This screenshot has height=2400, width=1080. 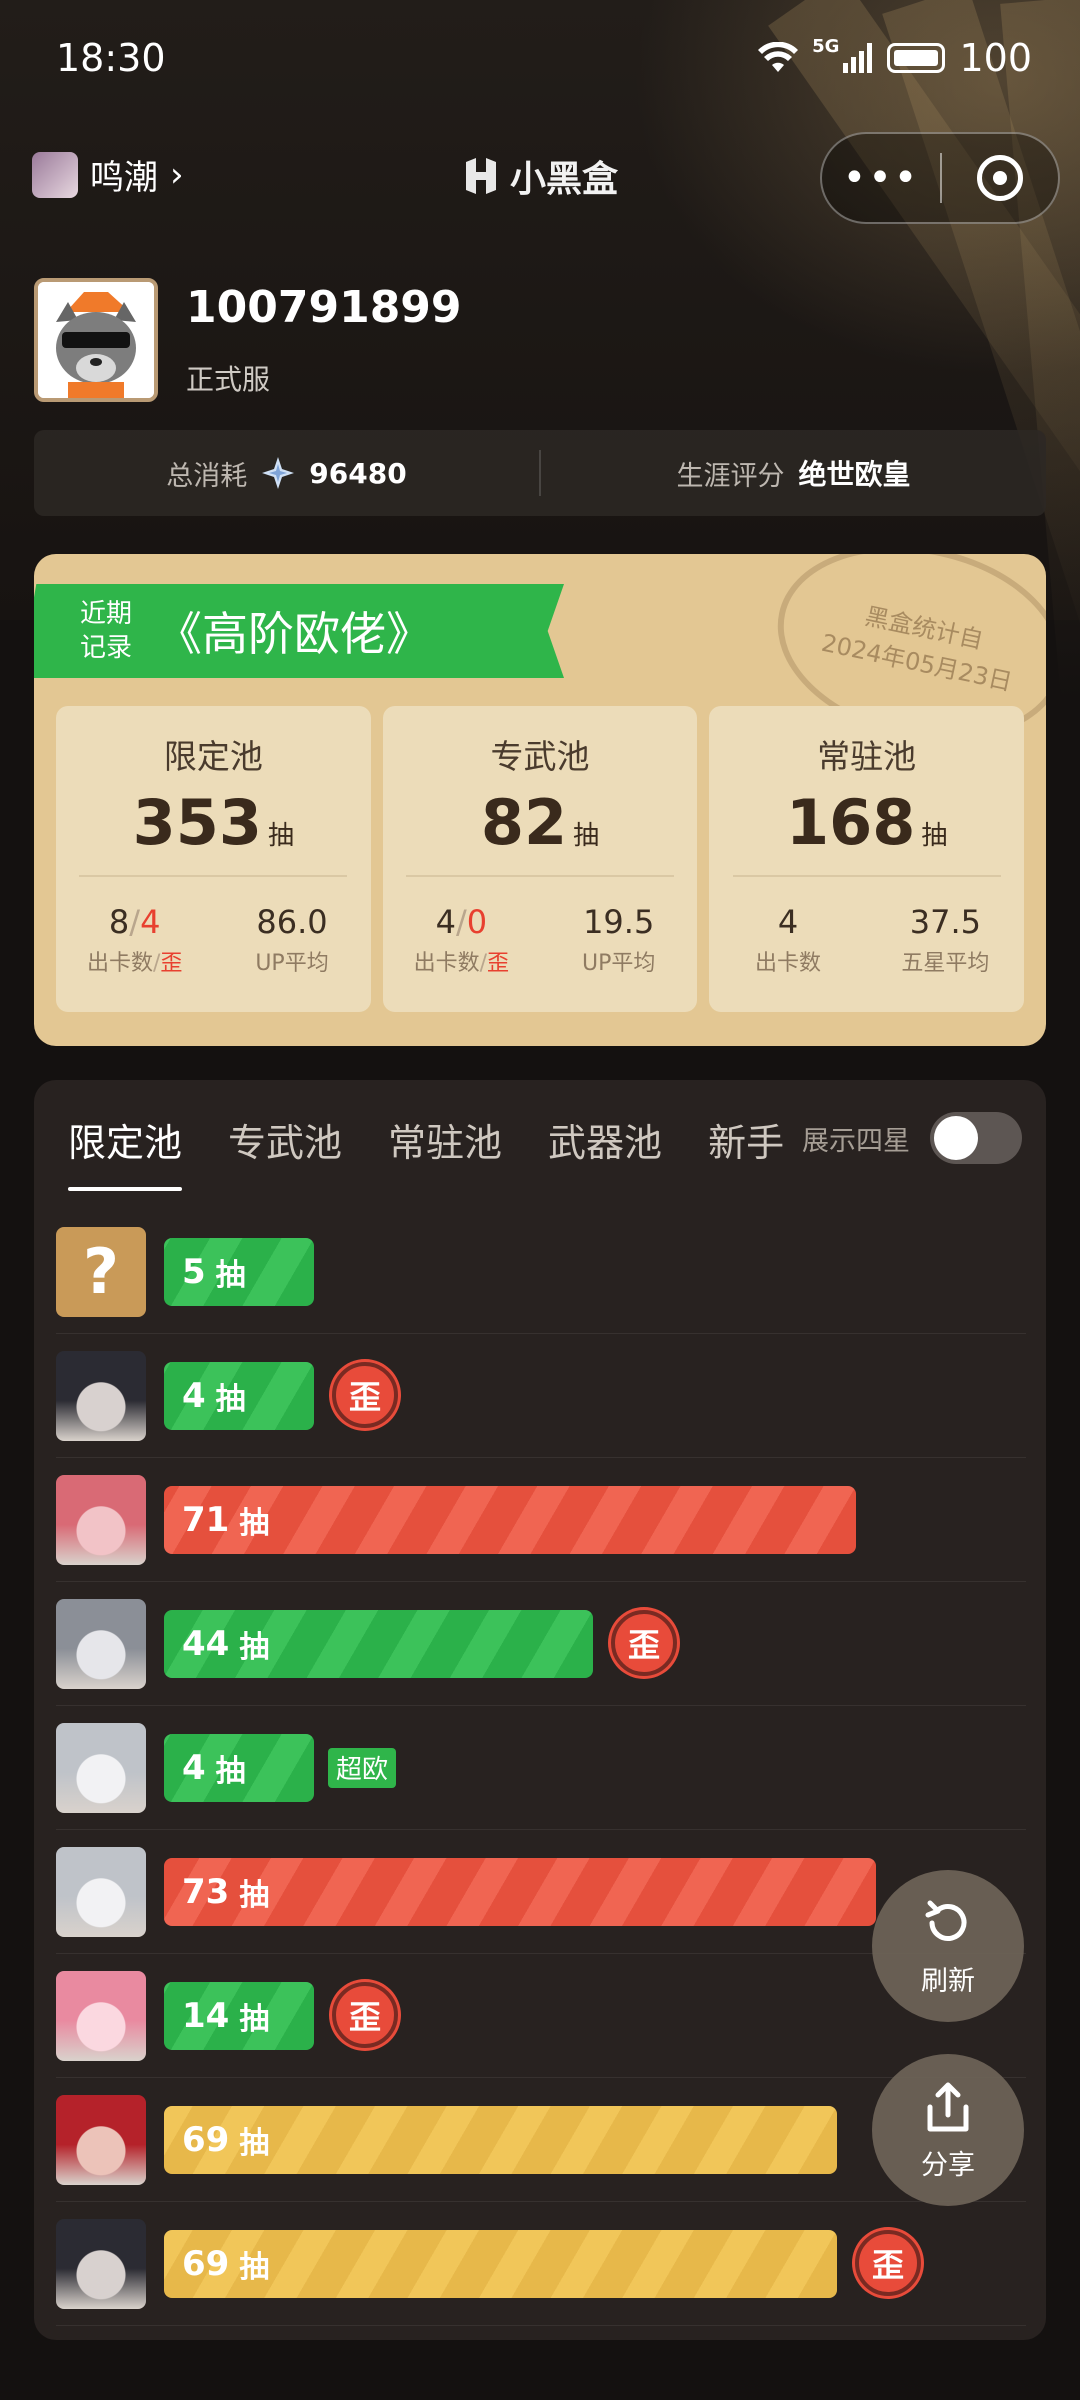 What do you see at coordinates (119, 922) in the screenshot?
I see `cards-count: 8` at bounding box center [119, 922].